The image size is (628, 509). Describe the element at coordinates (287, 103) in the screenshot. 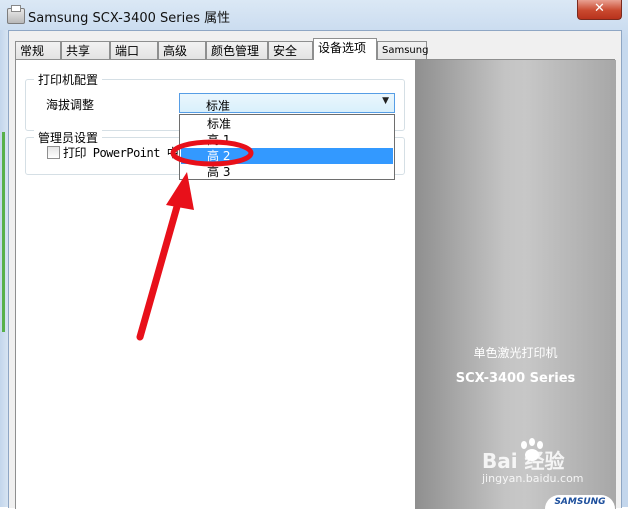

I see `altitude-select: 标准 ▼` at that location.